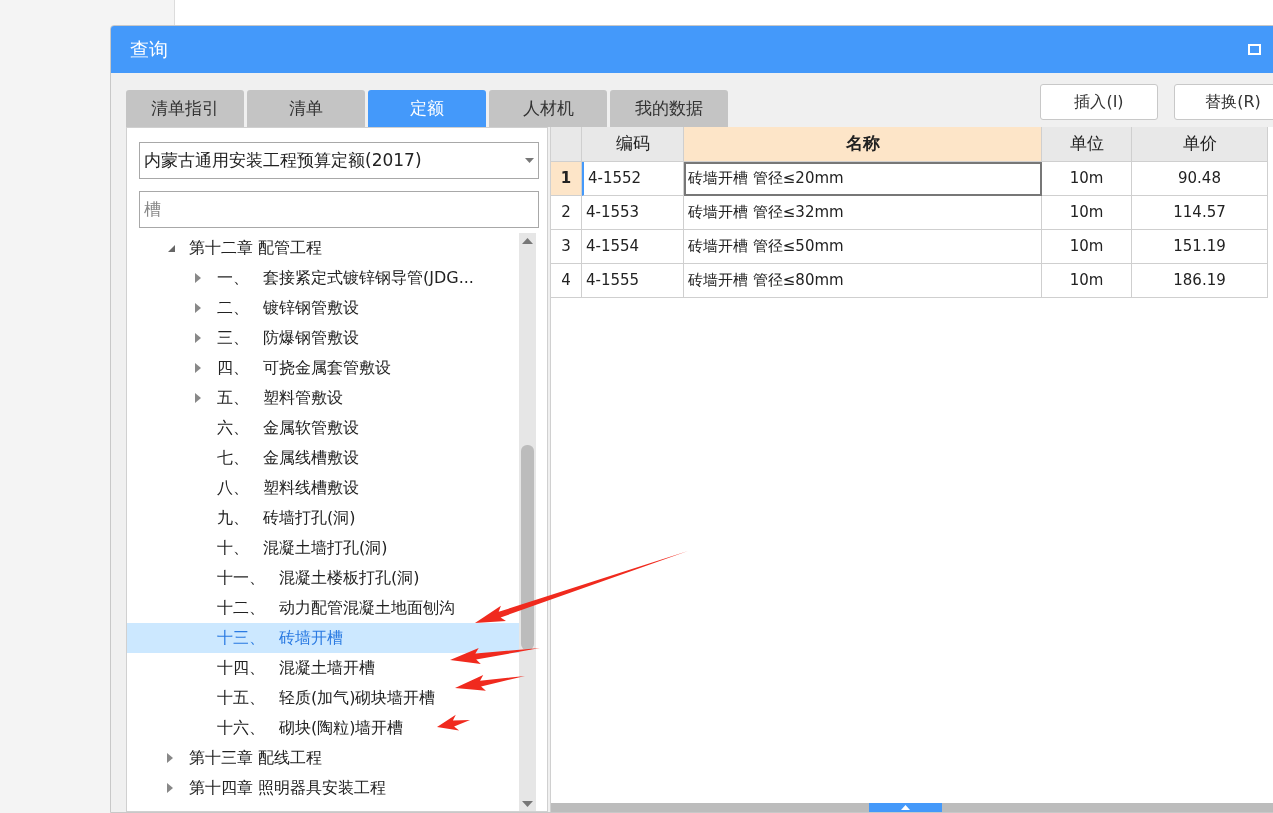 The height and width of the screenshot is (813, 1273). Describe the element at coordinates (323, 488) in the screenshot. I see `tree-item: 八、 塑料线槽敷设` at that location.